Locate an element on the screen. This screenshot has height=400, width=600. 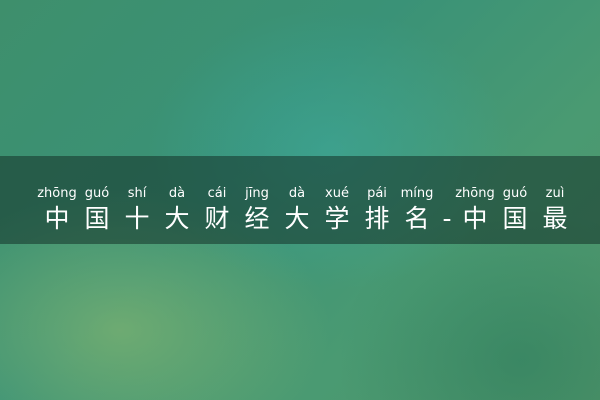
title-char-4: 大 is located at coordinates (177, 218).